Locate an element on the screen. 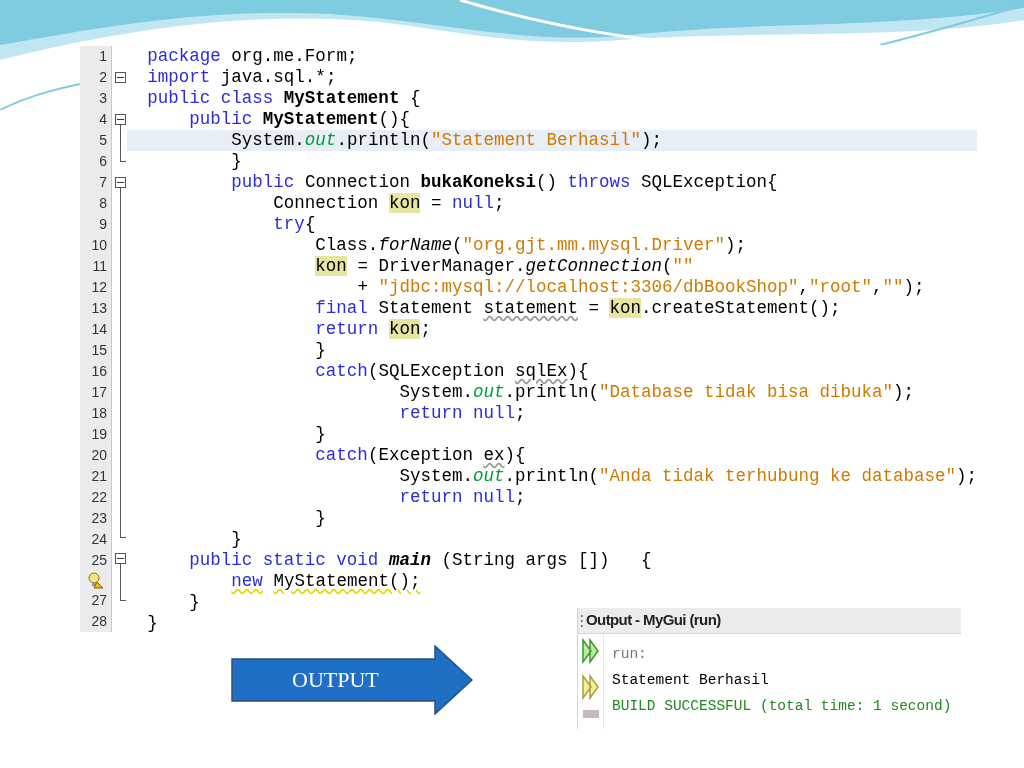 The height and width of the screenshot is (768, 1024). line-number: 11 is located at coordinates (99, 266).